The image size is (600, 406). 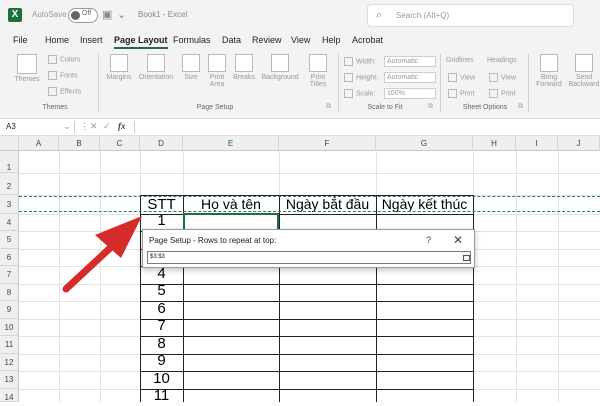 I want to click on help-icon: ?, so click(x=428, y=240).